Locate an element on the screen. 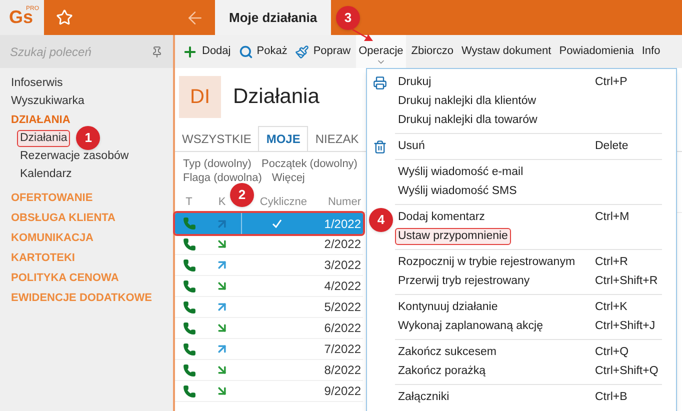 The image size is (682, 411). step-number-badge: 2 is located at coordinates (242, 195).